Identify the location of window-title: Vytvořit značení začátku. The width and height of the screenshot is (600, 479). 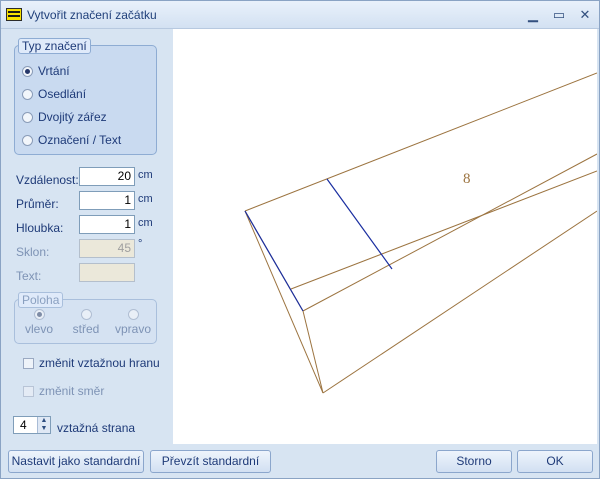
(92, 15).